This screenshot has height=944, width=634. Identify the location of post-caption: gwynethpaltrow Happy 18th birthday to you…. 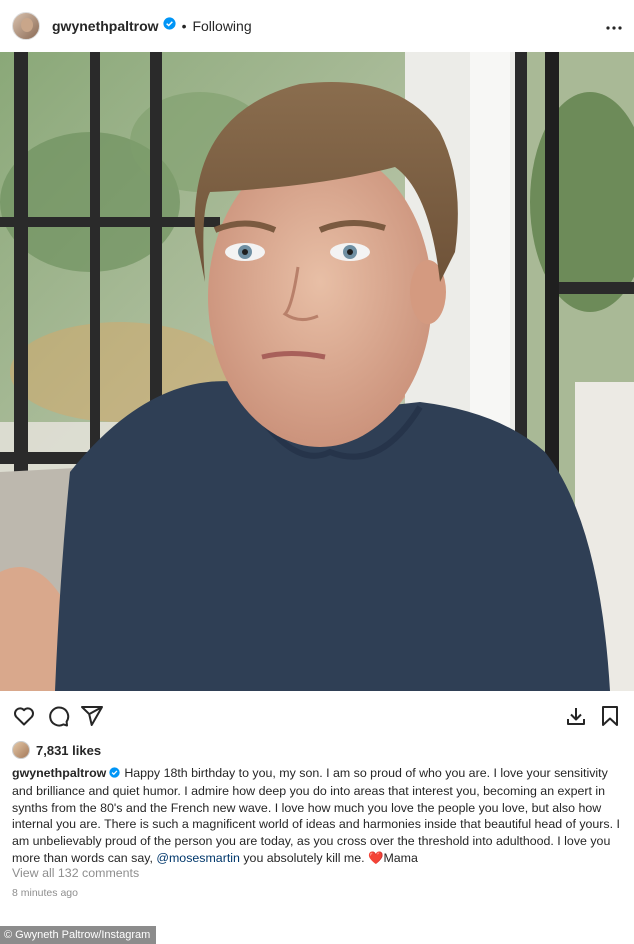
(318, 816).